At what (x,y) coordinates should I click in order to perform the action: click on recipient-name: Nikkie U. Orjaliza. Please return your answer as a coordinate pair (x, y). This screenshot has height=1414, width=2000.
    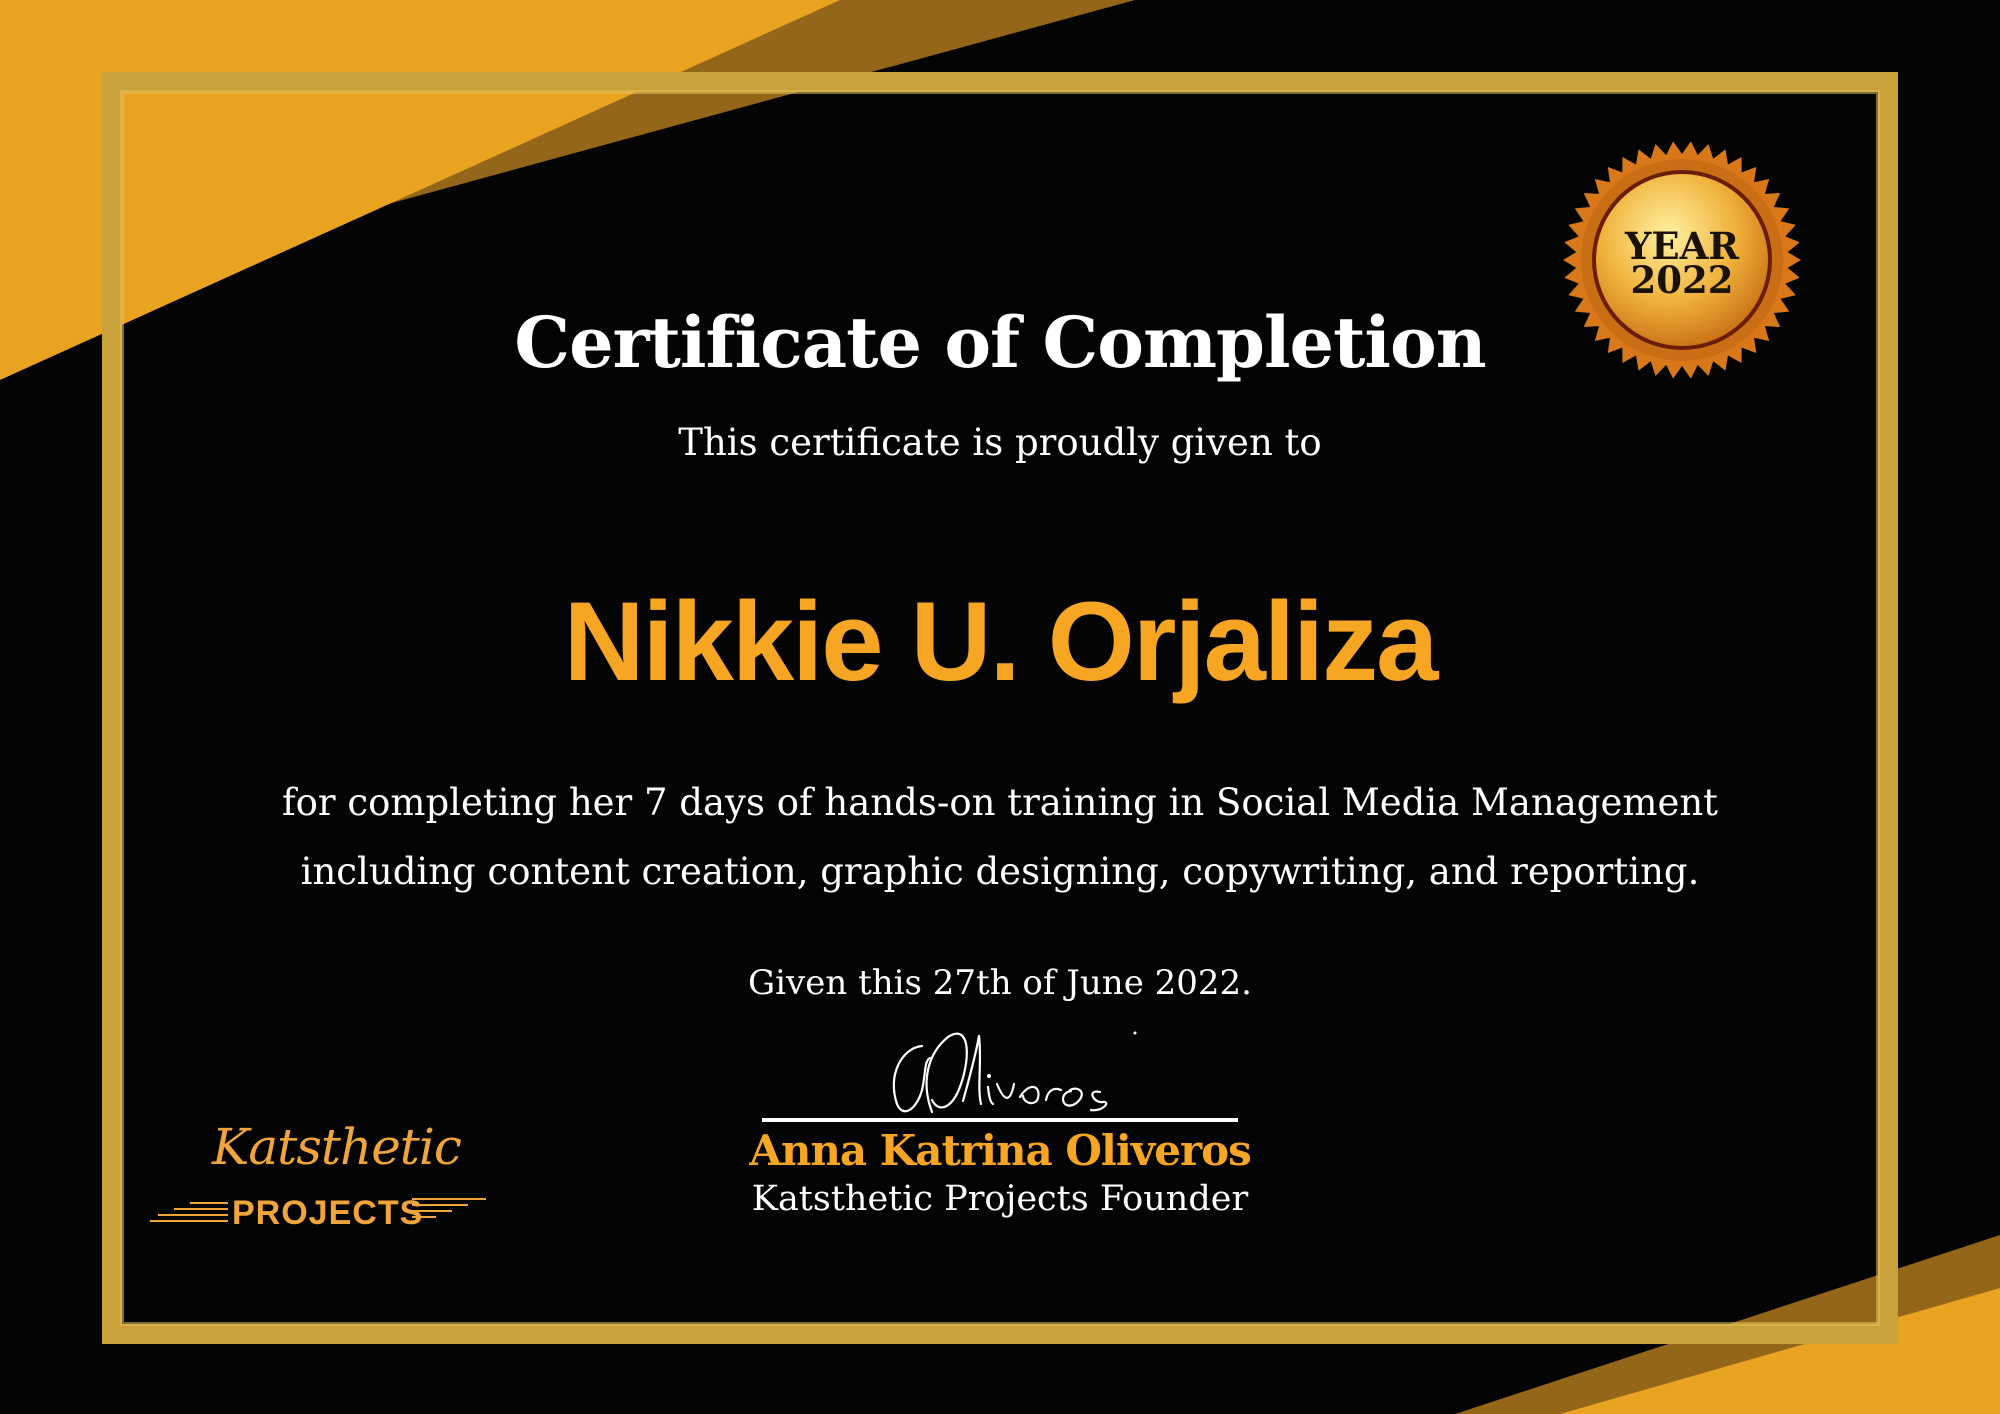
    Looking at the image, I should click on (1001, 641).